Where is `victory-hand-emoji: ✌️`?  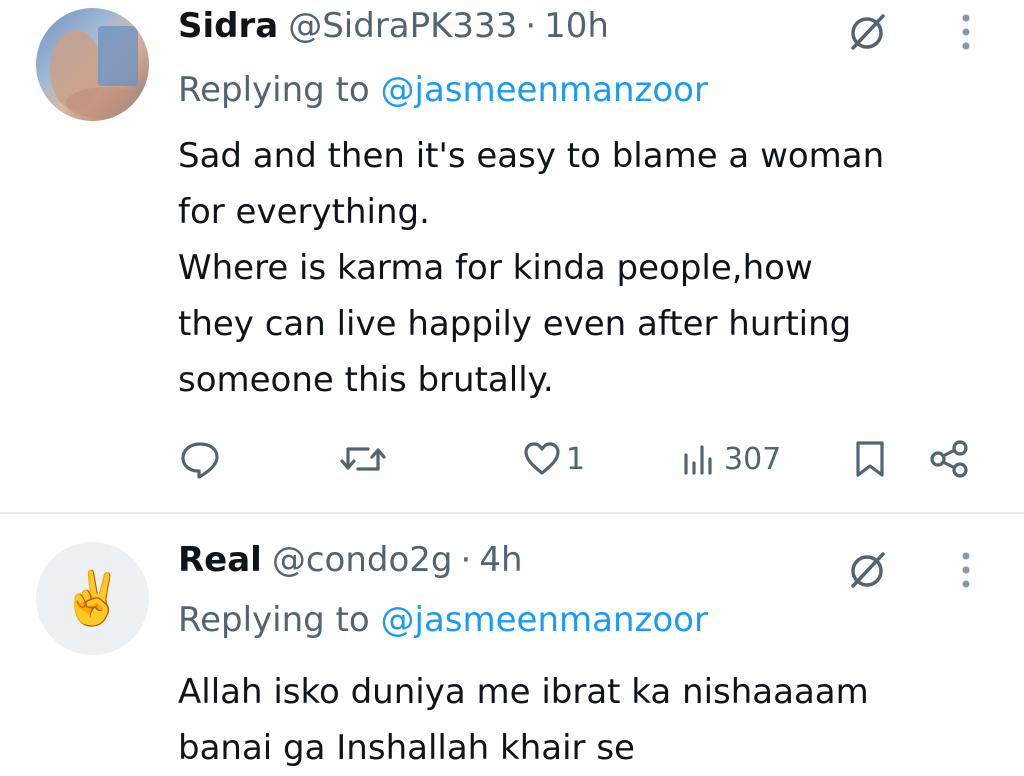
victory-hand-emoji: ✌️ is located at coordinates (92, 599).